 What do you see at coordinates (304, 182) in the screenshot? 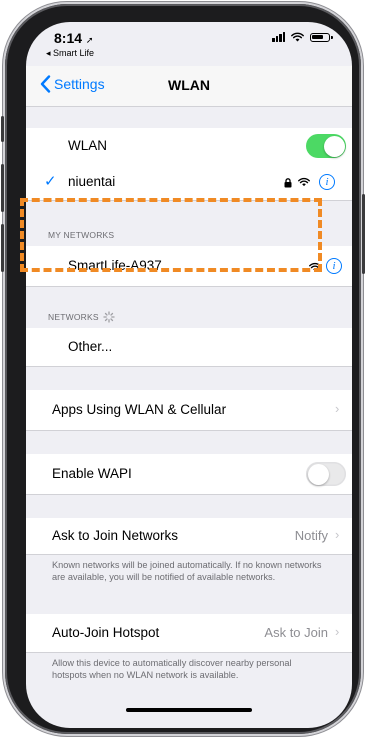
I see `wifi-signal-icon` at bounding box center [304, 182].